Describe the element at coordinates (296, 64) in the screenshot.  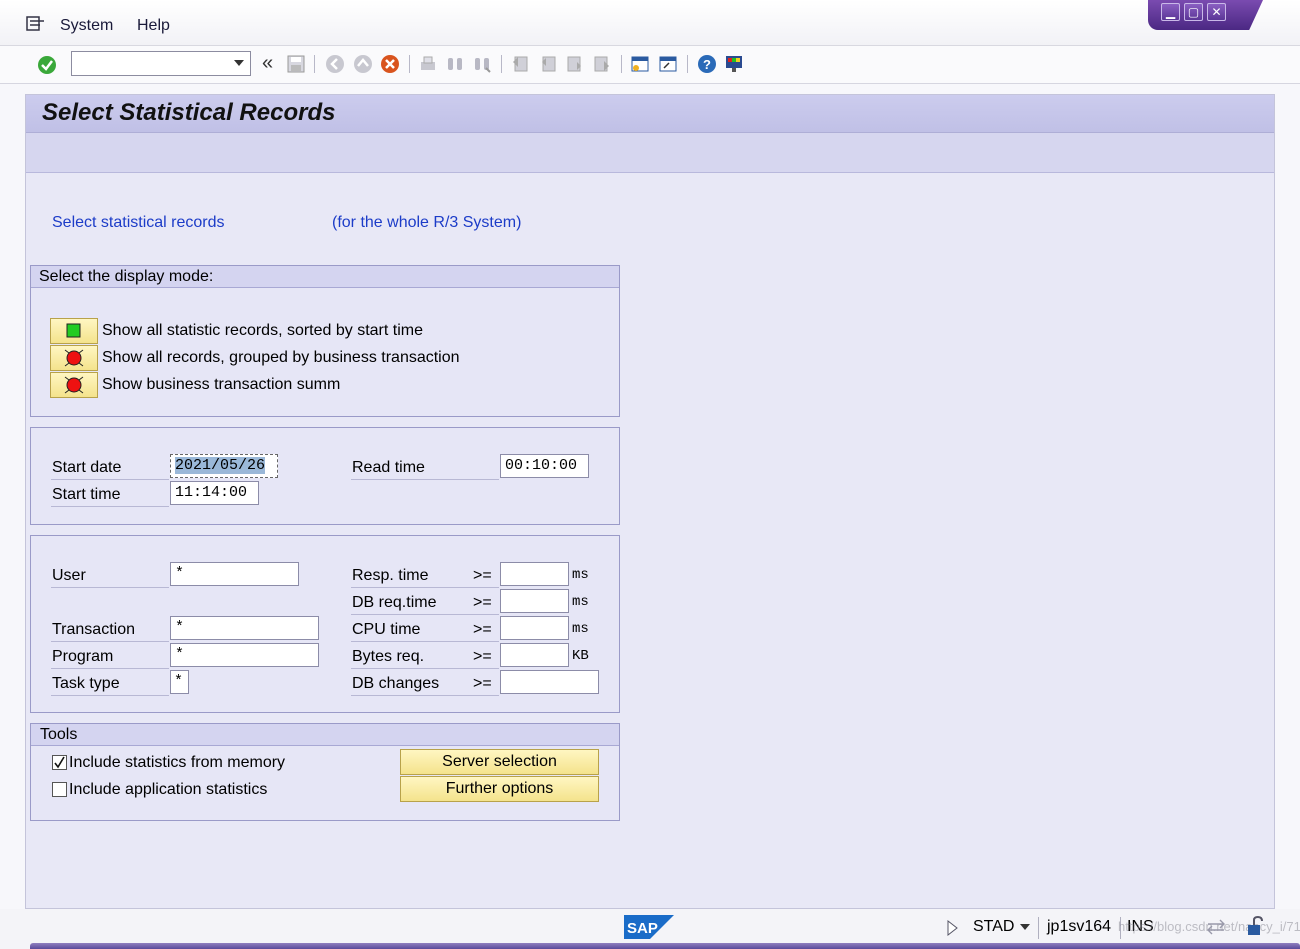
I see `save-icon` at that location.